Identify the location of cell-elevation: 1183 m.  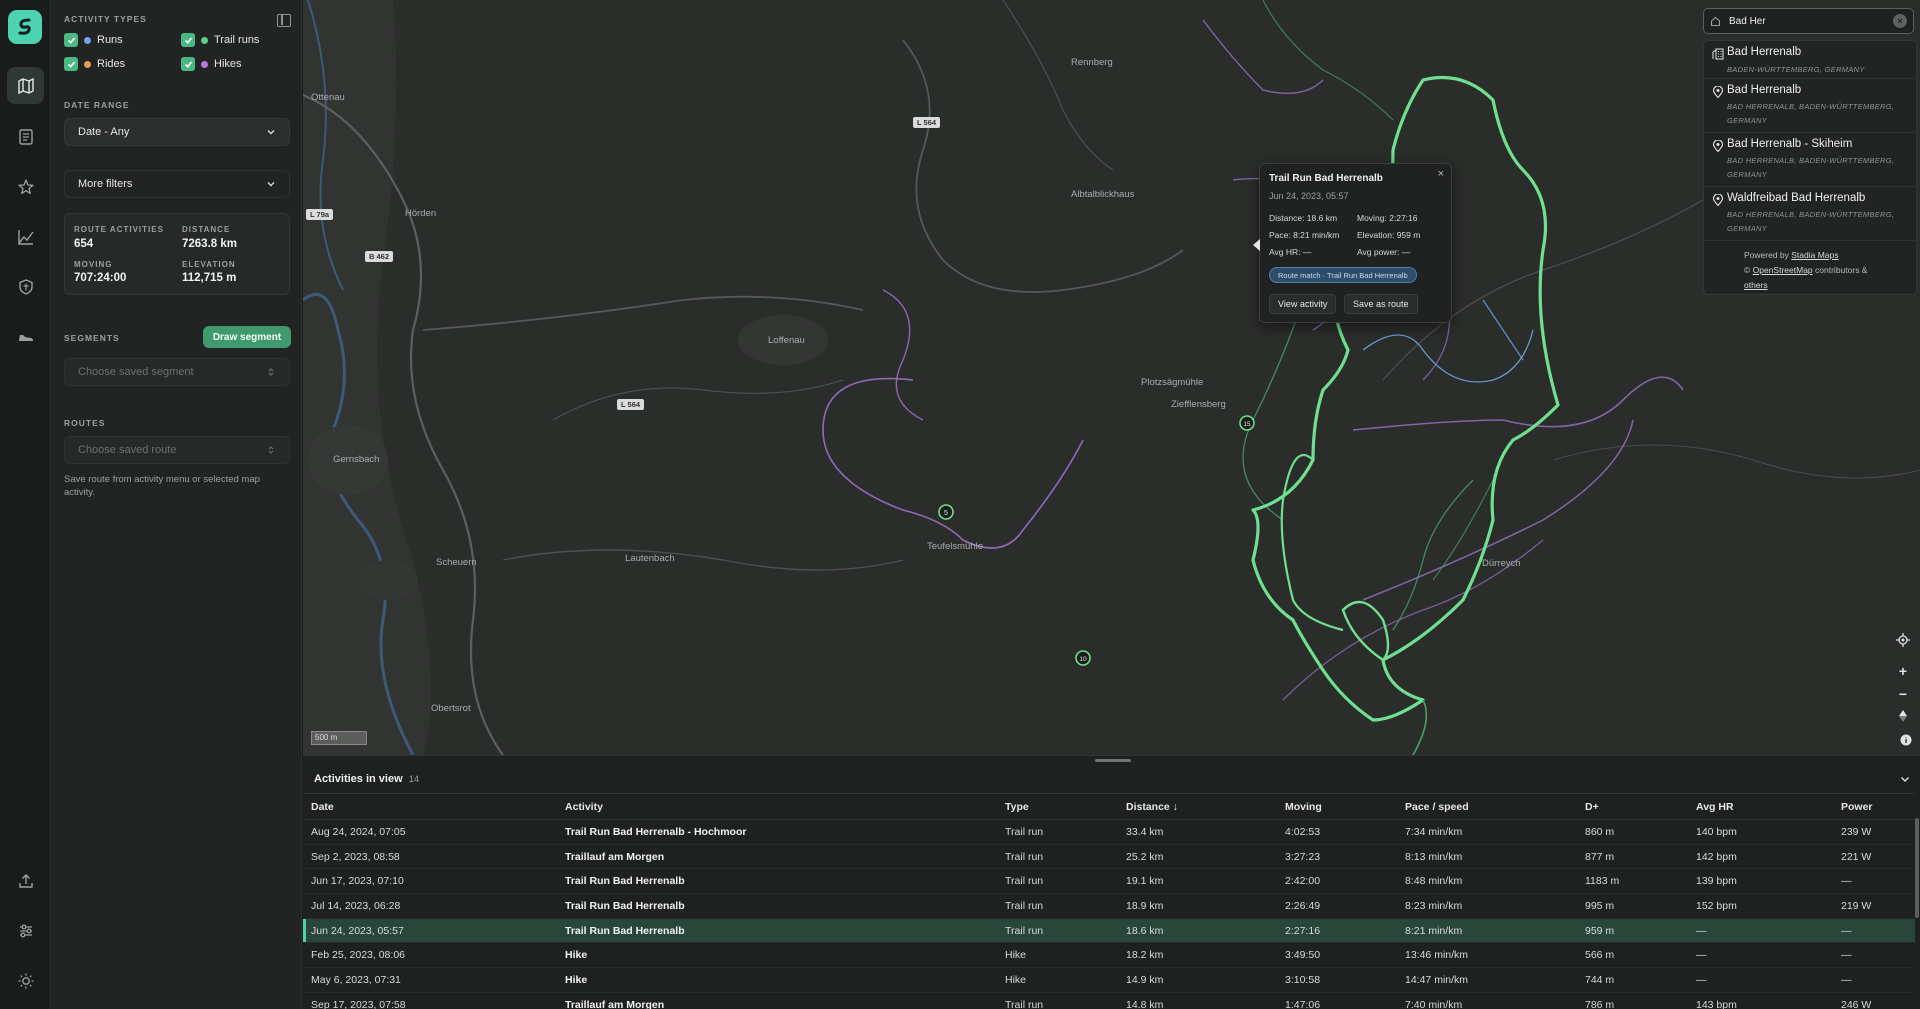
(1632, 881).